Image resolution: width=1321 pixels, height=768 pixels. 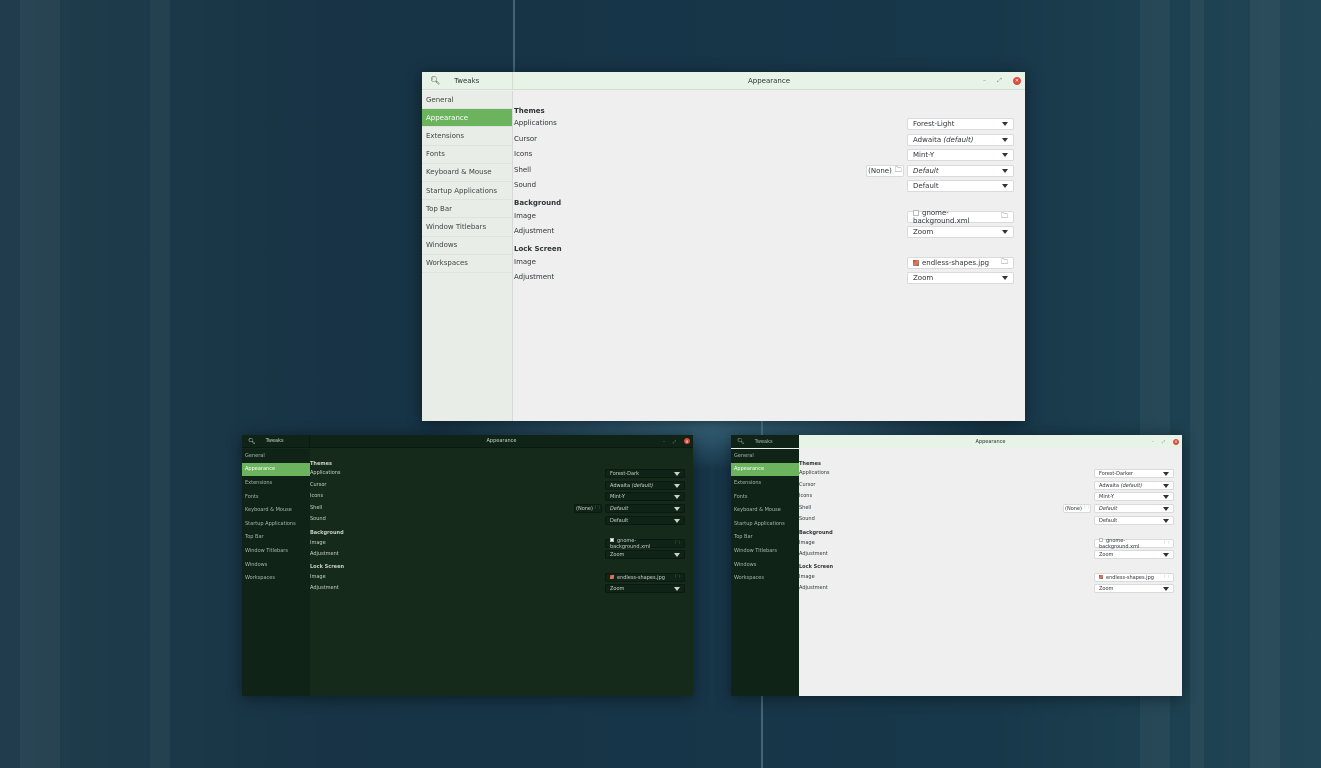 What do you see at coordinates (745, 564) in the screenshot?
I see `sidebar-item-label: Windows` at bounding box center [745, 564].